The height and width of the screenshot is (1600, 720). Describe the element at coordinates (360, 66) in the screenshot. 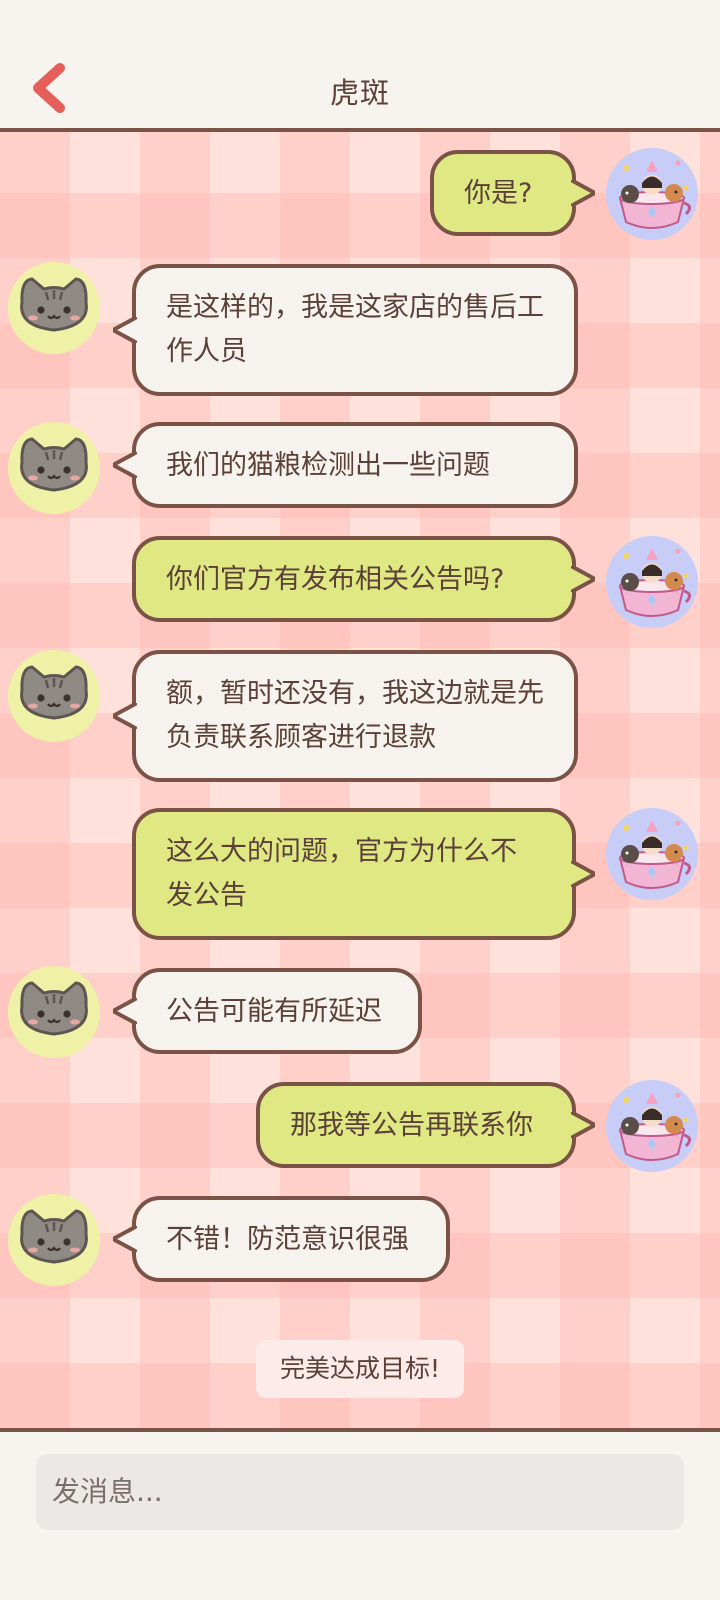

I see `chat-header: 虎斑` at that location.